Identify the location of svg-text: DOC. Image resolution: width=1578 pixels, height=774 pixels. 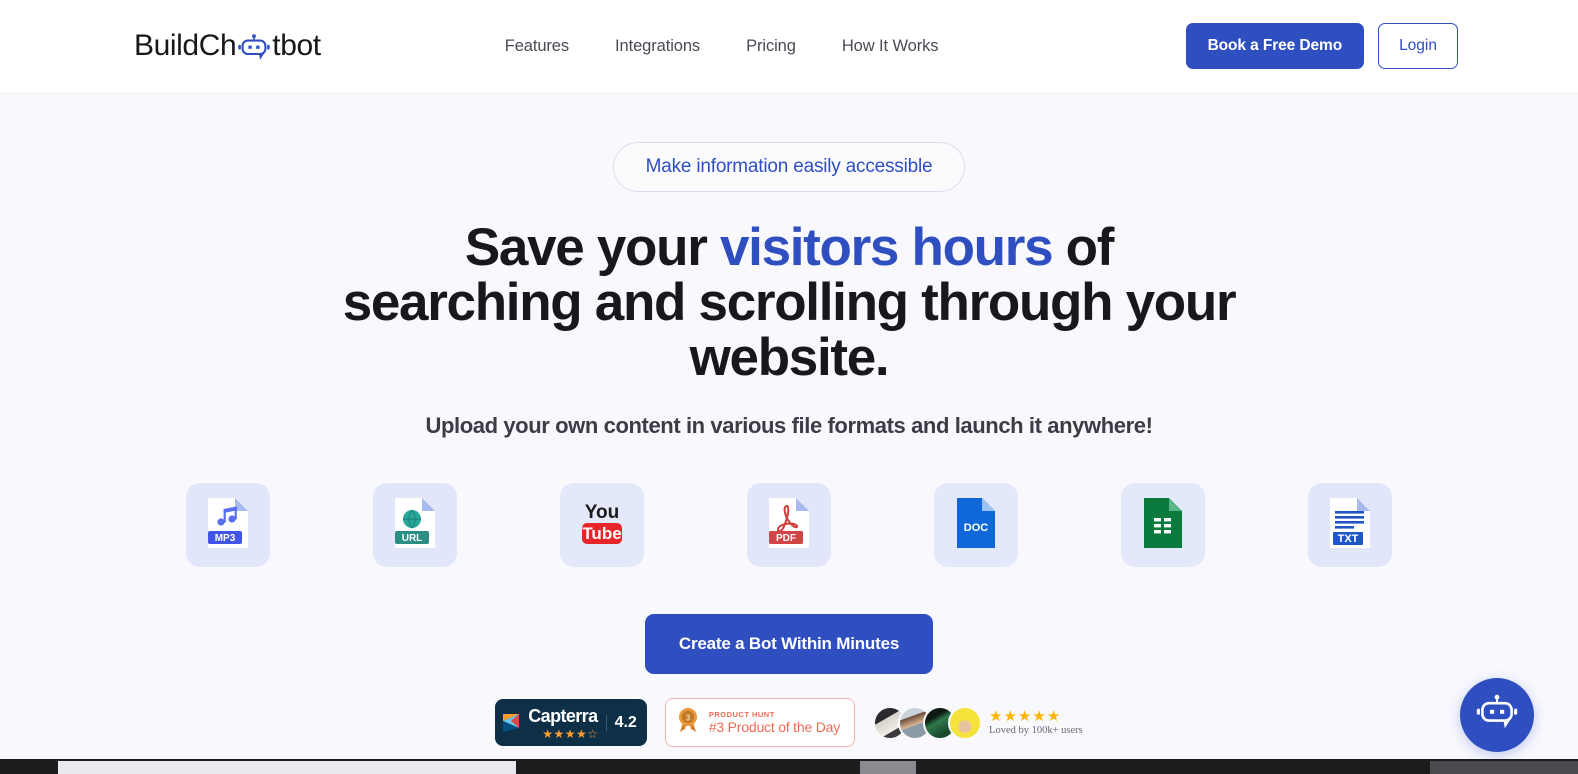
(976, 528).